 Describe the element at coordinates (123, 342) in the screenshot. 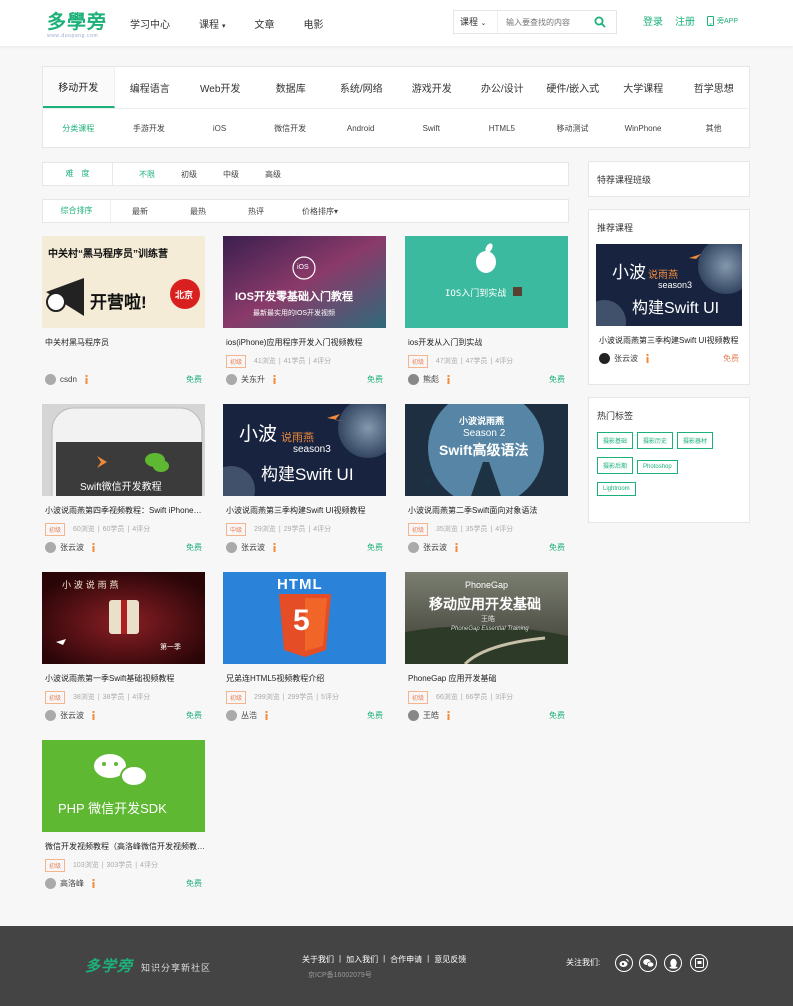

I see `course-title: 中关村黑马程序员` at that location.